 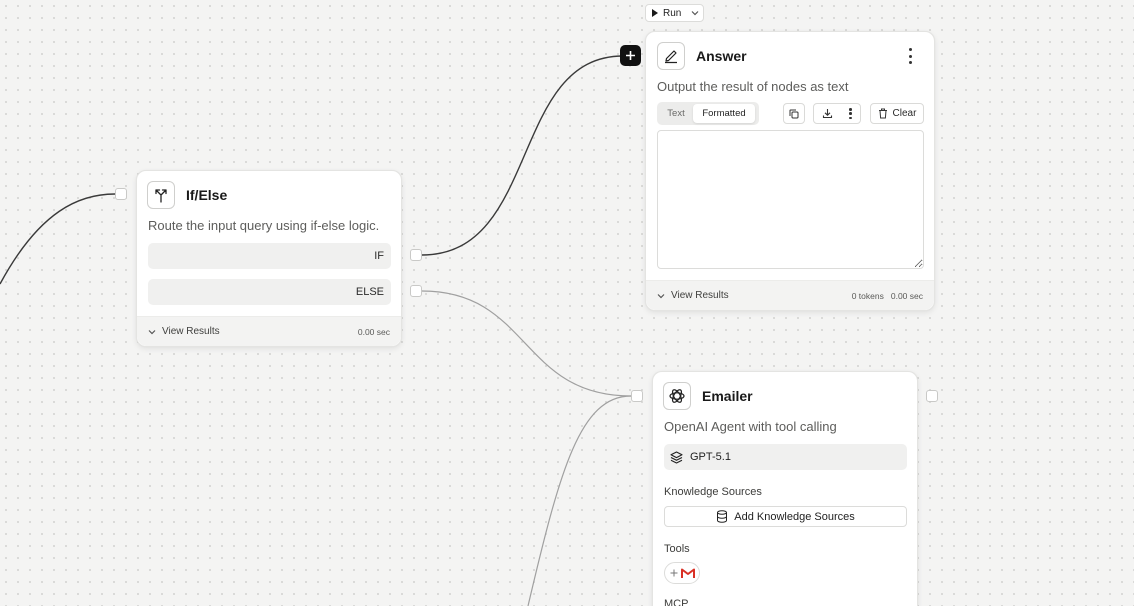 What do you see at coordinates (655, 13) in the screenshot?
I see `play-icon` at bounding box center [655, 13].